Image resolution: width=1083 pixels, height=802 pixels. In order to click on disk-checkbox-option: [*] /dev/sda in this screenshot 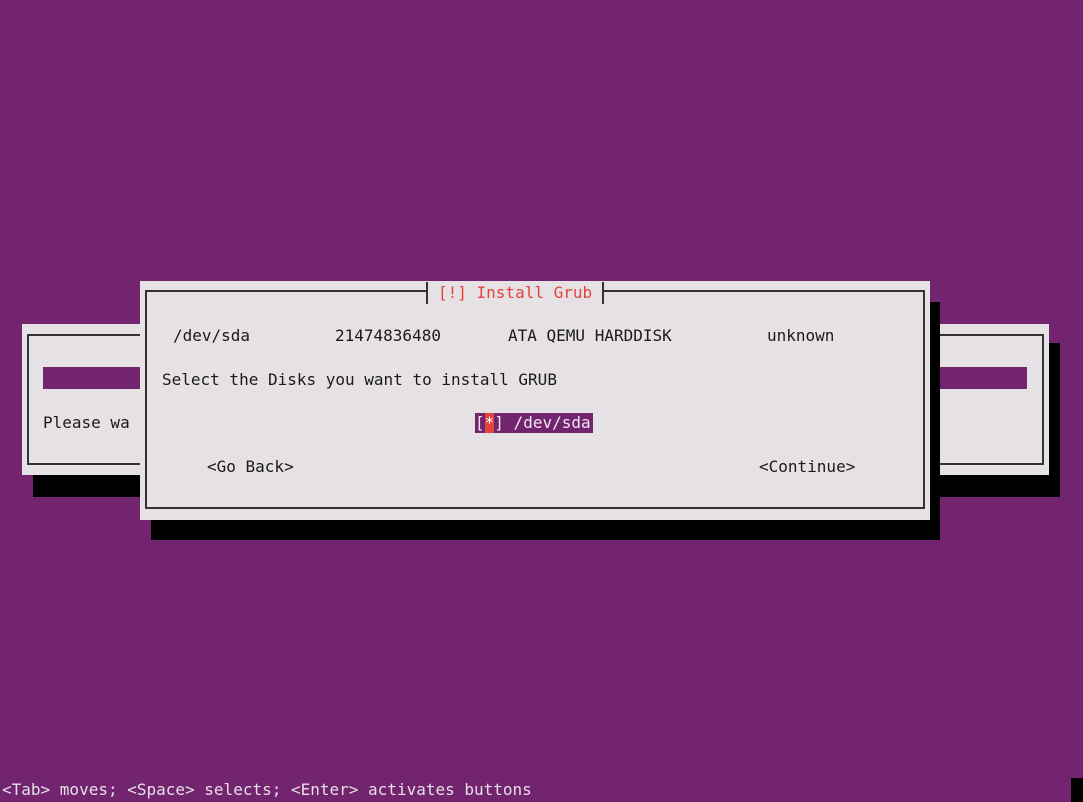, I will do `click(534, 423)`.